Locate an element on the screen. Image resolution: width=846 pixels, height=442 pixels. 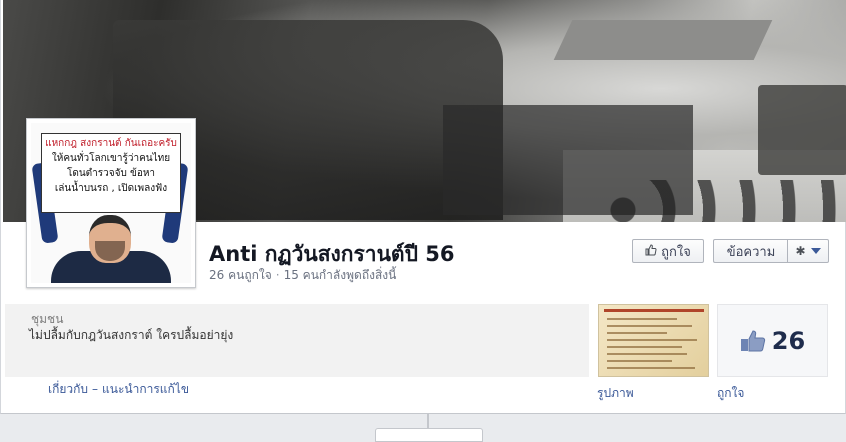
settings-dropdown-button: ✱ is located at coordinates (808, 251).